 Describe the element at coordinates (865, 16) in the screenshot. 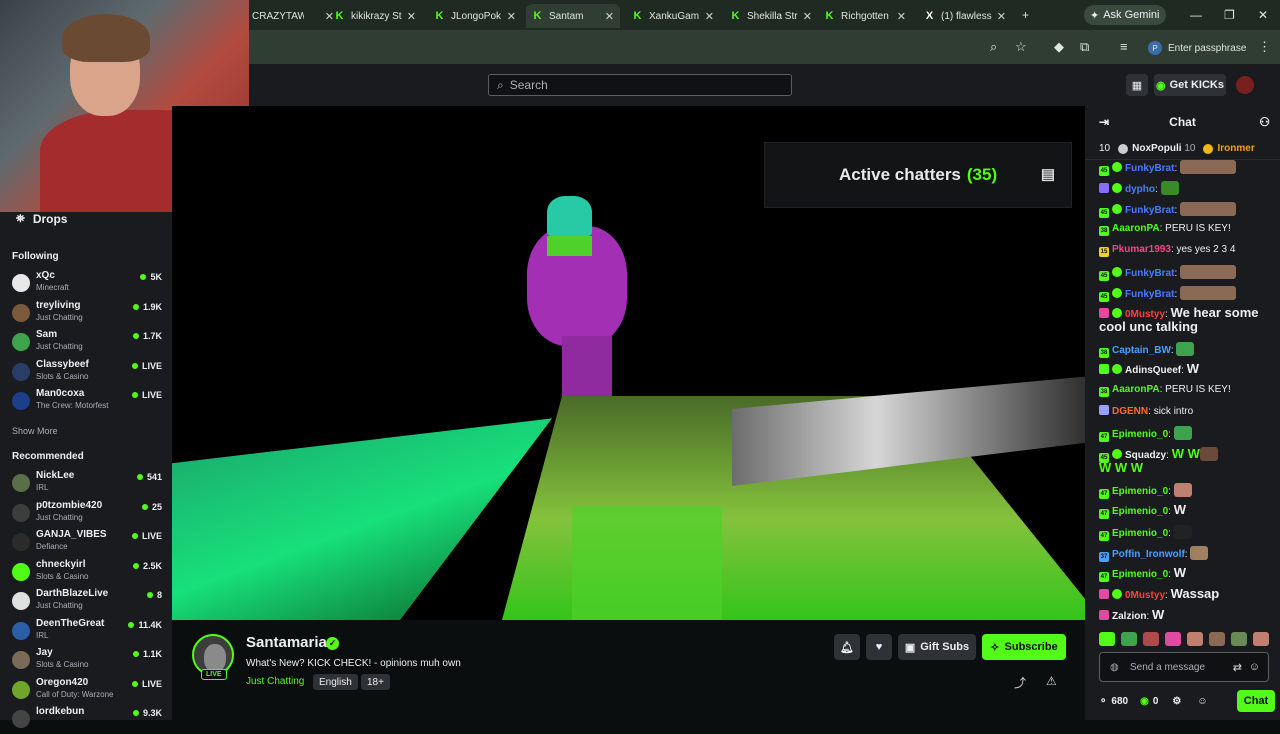

I see `browser-tab: K Richgotten ✕` at that location.